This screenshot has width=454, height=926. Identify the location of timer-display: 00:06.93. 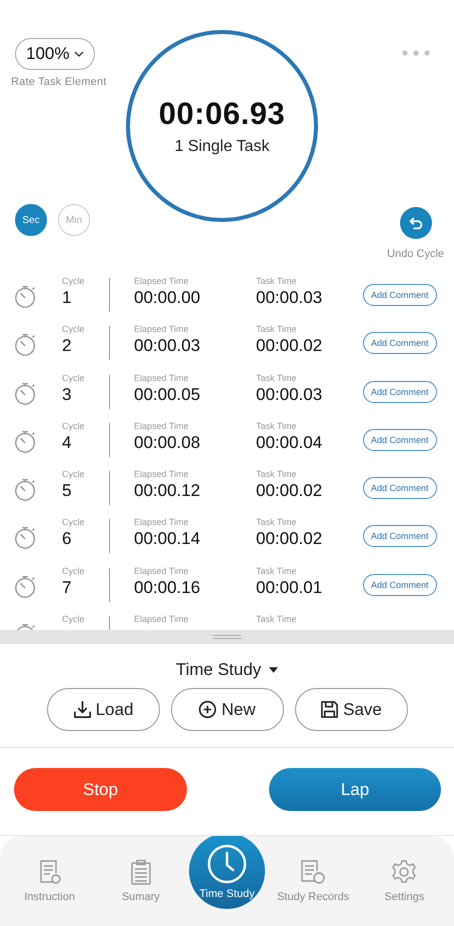
(222, 114).